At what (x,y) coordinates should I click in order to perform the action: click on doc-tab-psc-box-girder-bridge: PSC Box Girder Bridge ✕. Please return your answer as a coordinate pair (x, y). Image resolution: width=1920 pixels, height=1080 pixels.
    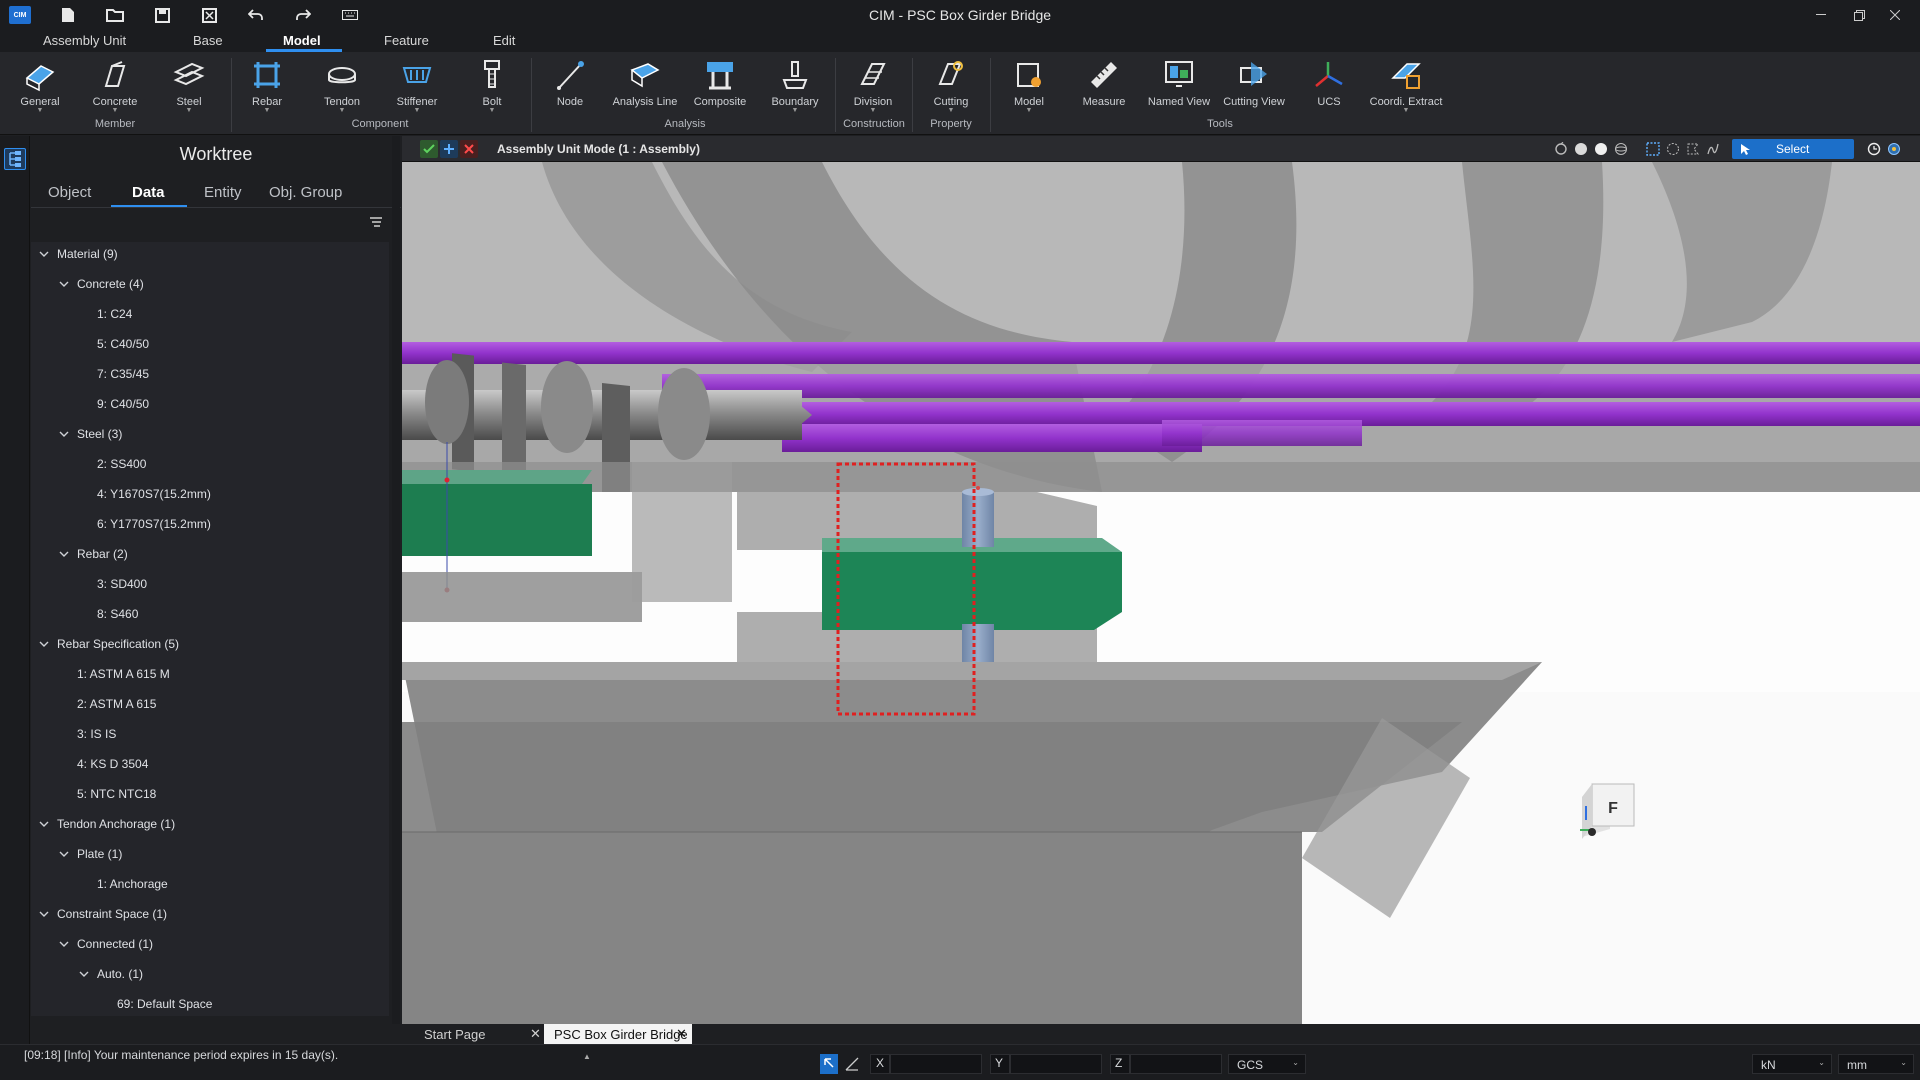
    Looking at the image, I should click on (618, 1034).